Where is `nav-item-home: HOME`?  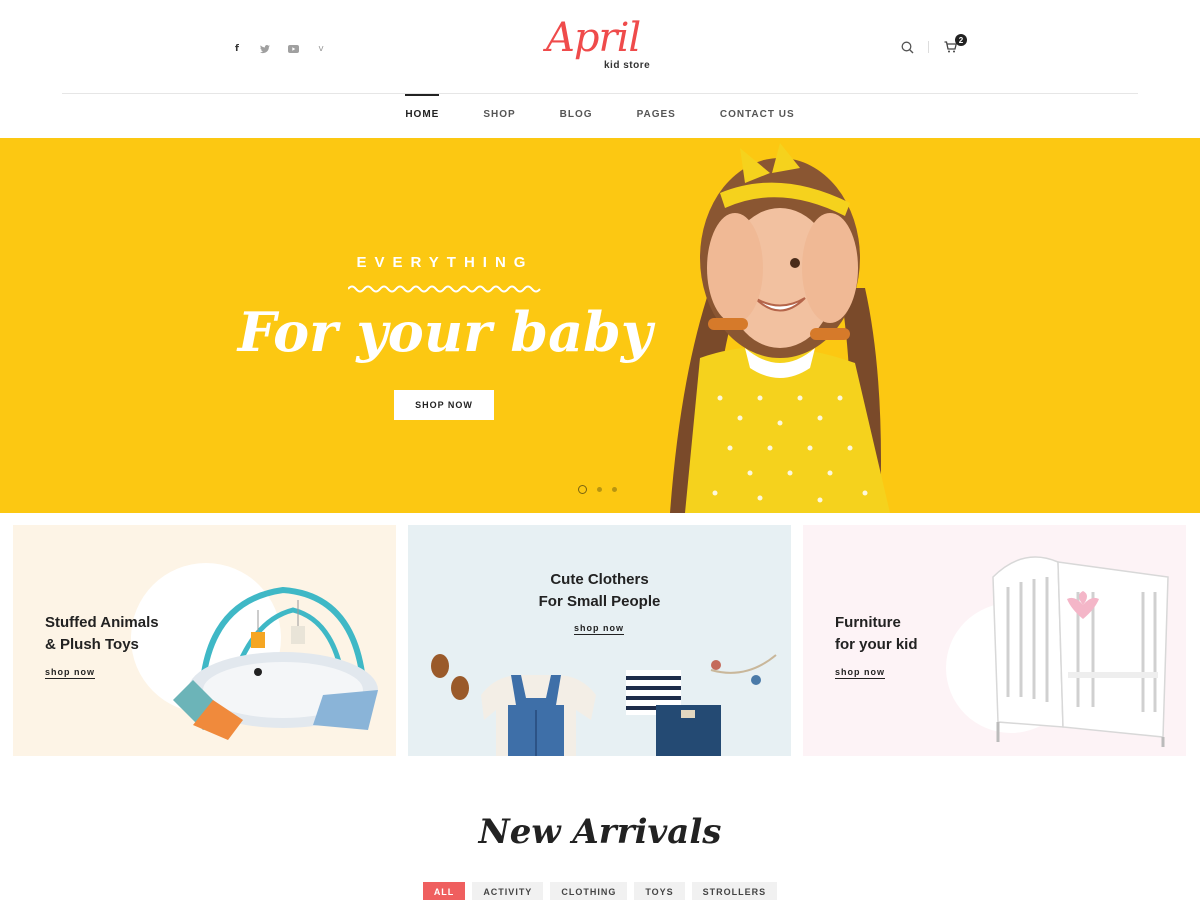 nav-item-home: HOME is located at coordinates (422, 116).